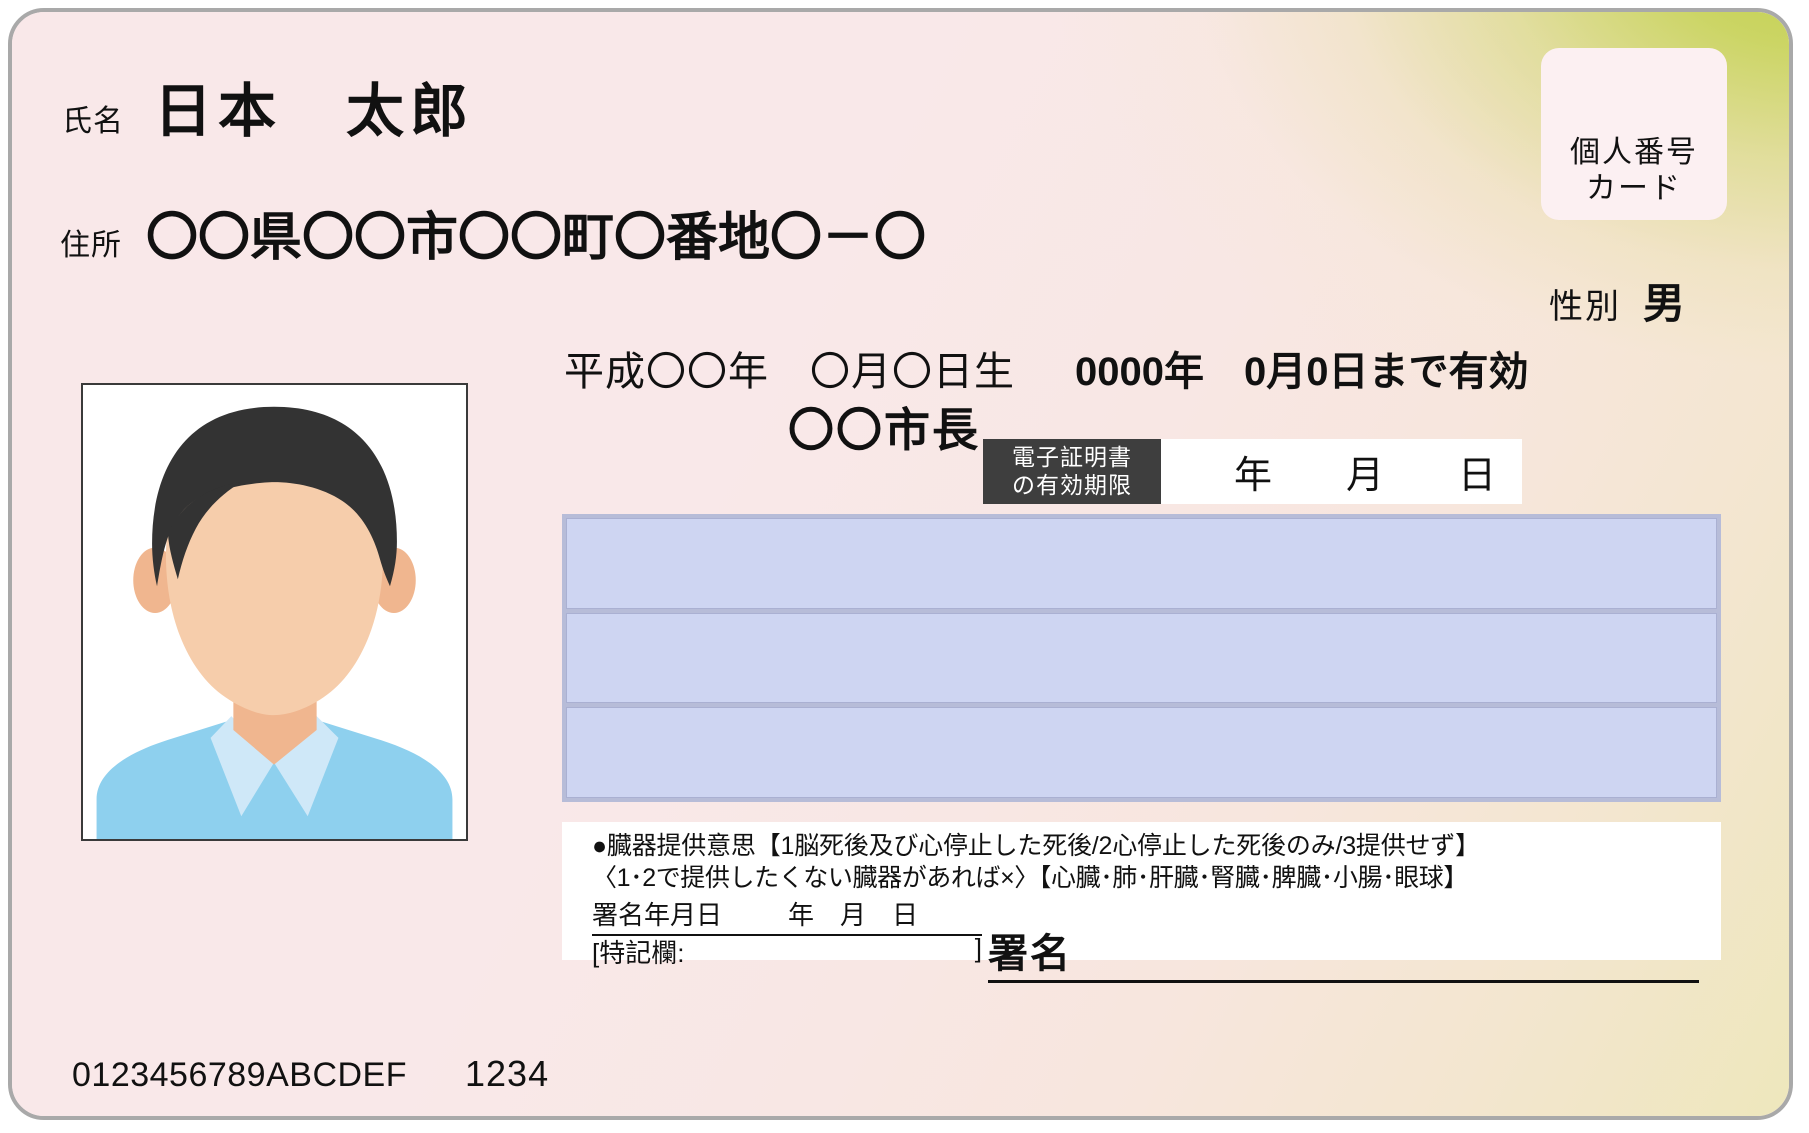 Image resolution: width=1809 pixels, height=1133 pixels. I want to click on certificate-month-unit: 月, so click(1364, 476).